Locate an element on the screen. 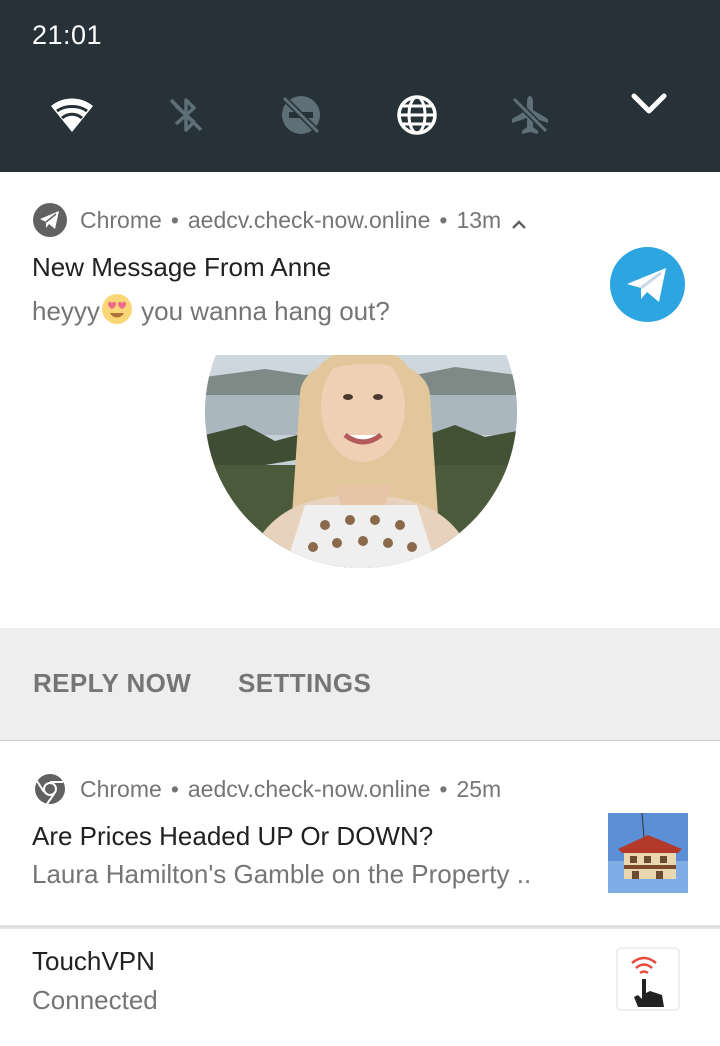 This screenshot has width=720, height=1046. notification-title: Are Prices Headed UP Or DOWN? is located at coordinates (233, 836).